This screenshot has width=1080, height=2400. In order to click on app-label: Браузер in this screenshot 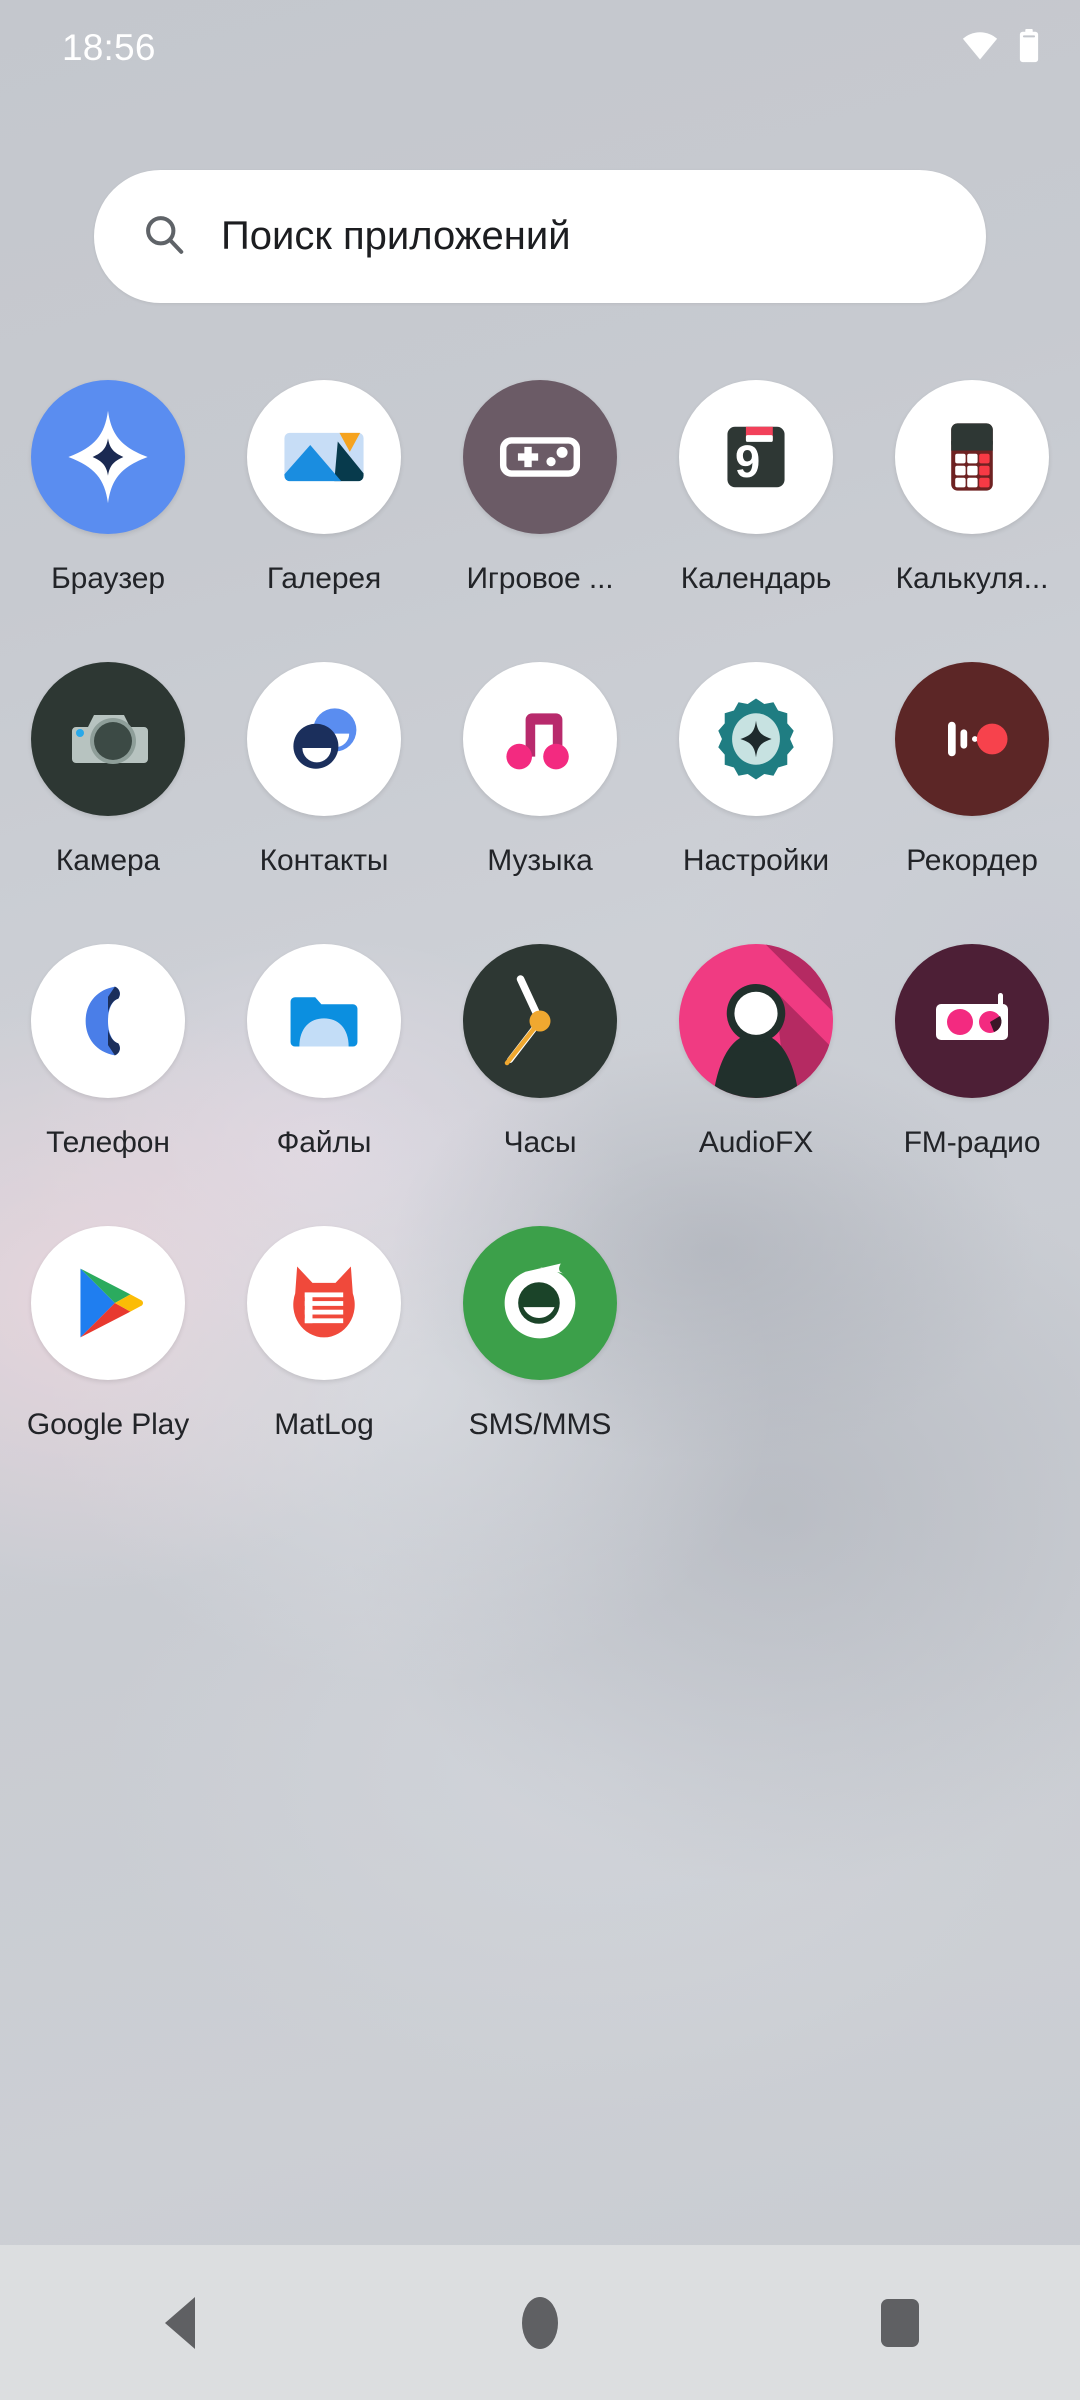, I will do `click(108, 578)`.